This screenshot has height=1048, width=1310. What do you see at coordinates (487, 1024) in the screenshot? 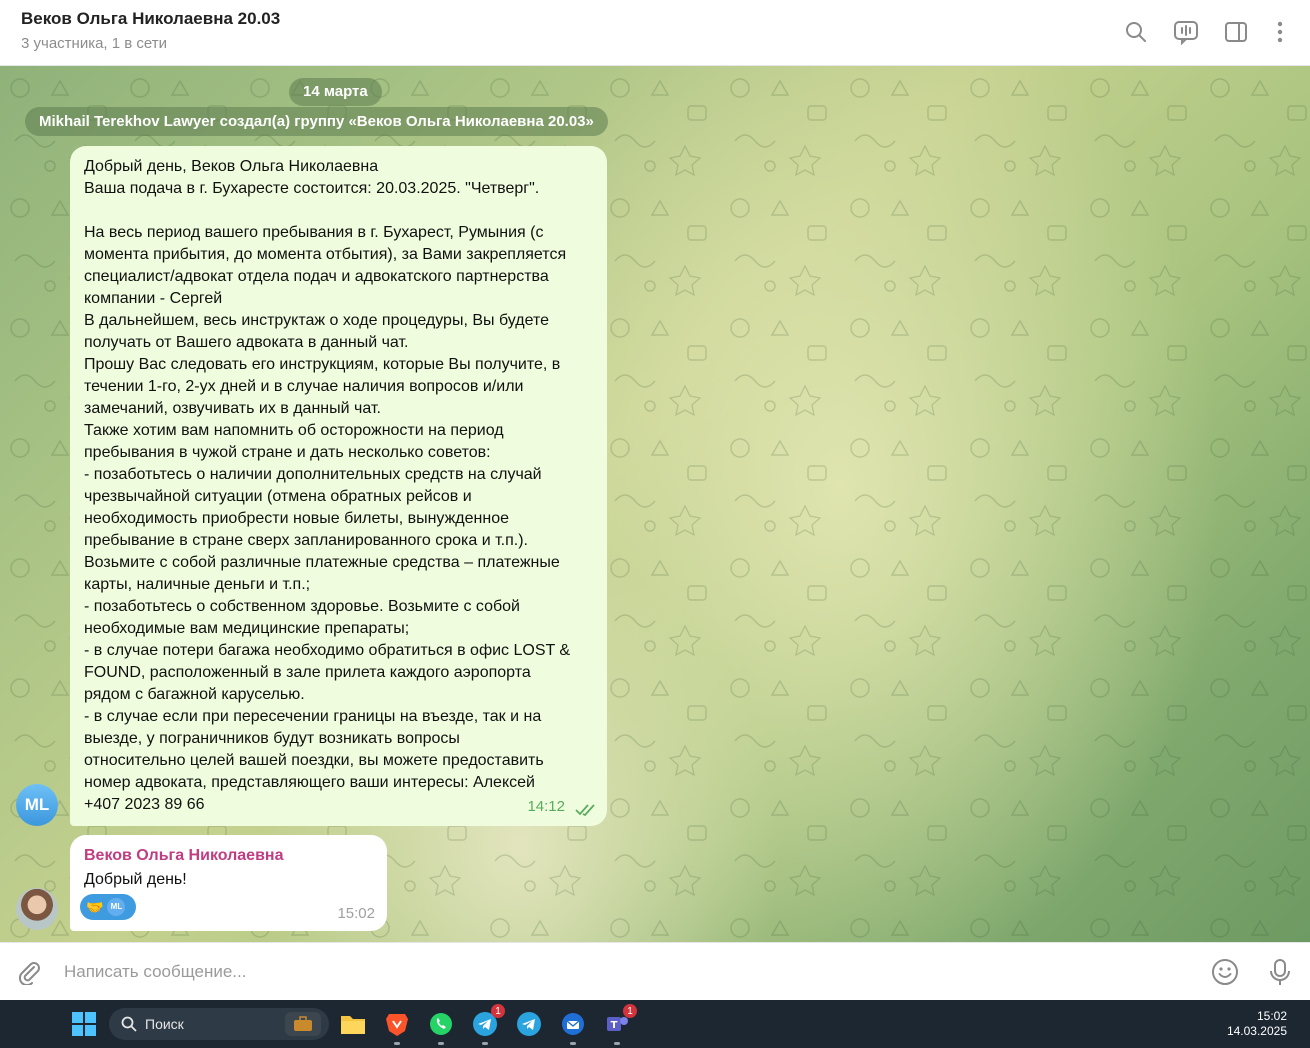
I see `telegram-icon: 1` at bounding box center [487, 1024].